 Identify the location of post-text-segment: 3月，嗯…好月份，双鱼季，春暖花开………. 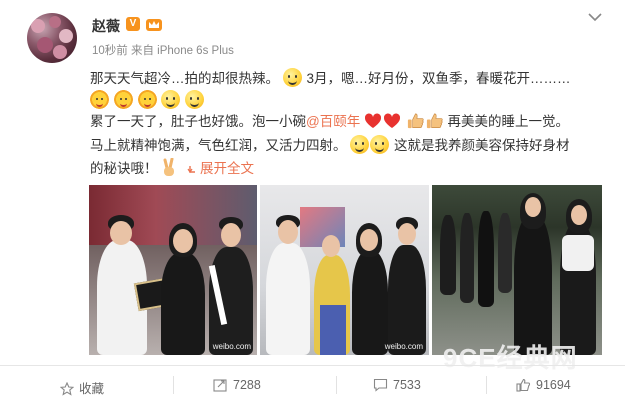
(438, 78).